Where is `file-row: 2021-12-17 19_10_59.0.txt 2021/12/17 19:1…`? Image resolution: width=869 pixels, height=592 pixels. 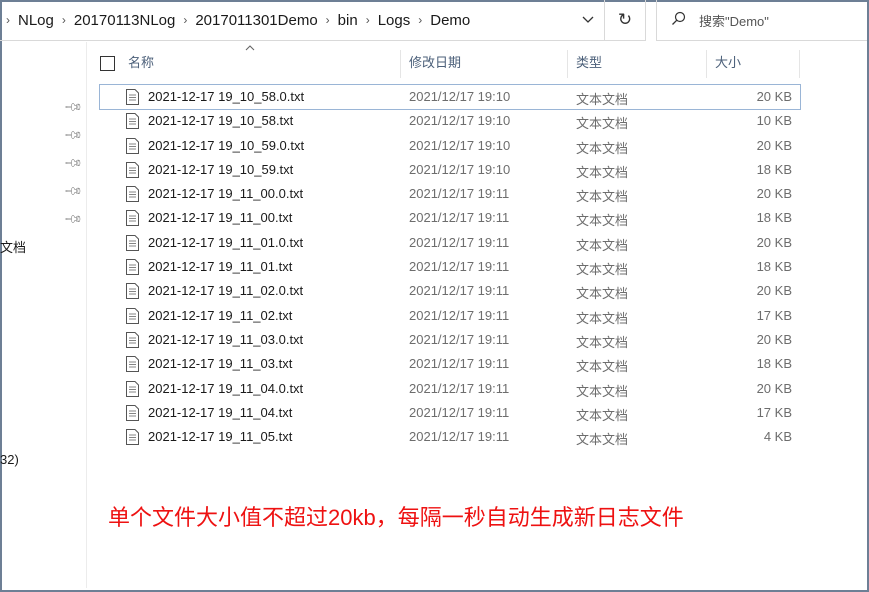
file-row: 2021-12-17 19_10_59.0.txt 2021/12/17 19:1… is located at coordinates (450, 146).